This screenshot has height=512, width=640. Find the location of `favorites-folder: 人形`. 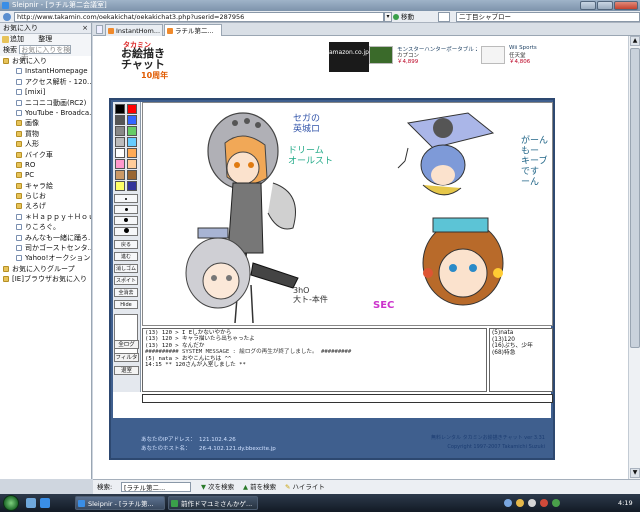

favorites-folder: 人形 is located at coordinates (45, 144).